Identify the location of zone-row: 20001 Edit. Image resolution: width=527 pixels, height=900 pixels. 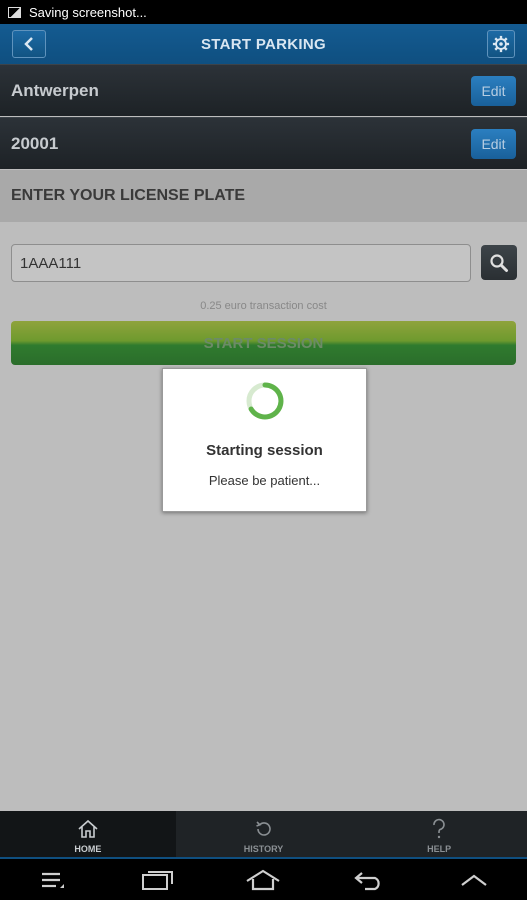
(263, 143).